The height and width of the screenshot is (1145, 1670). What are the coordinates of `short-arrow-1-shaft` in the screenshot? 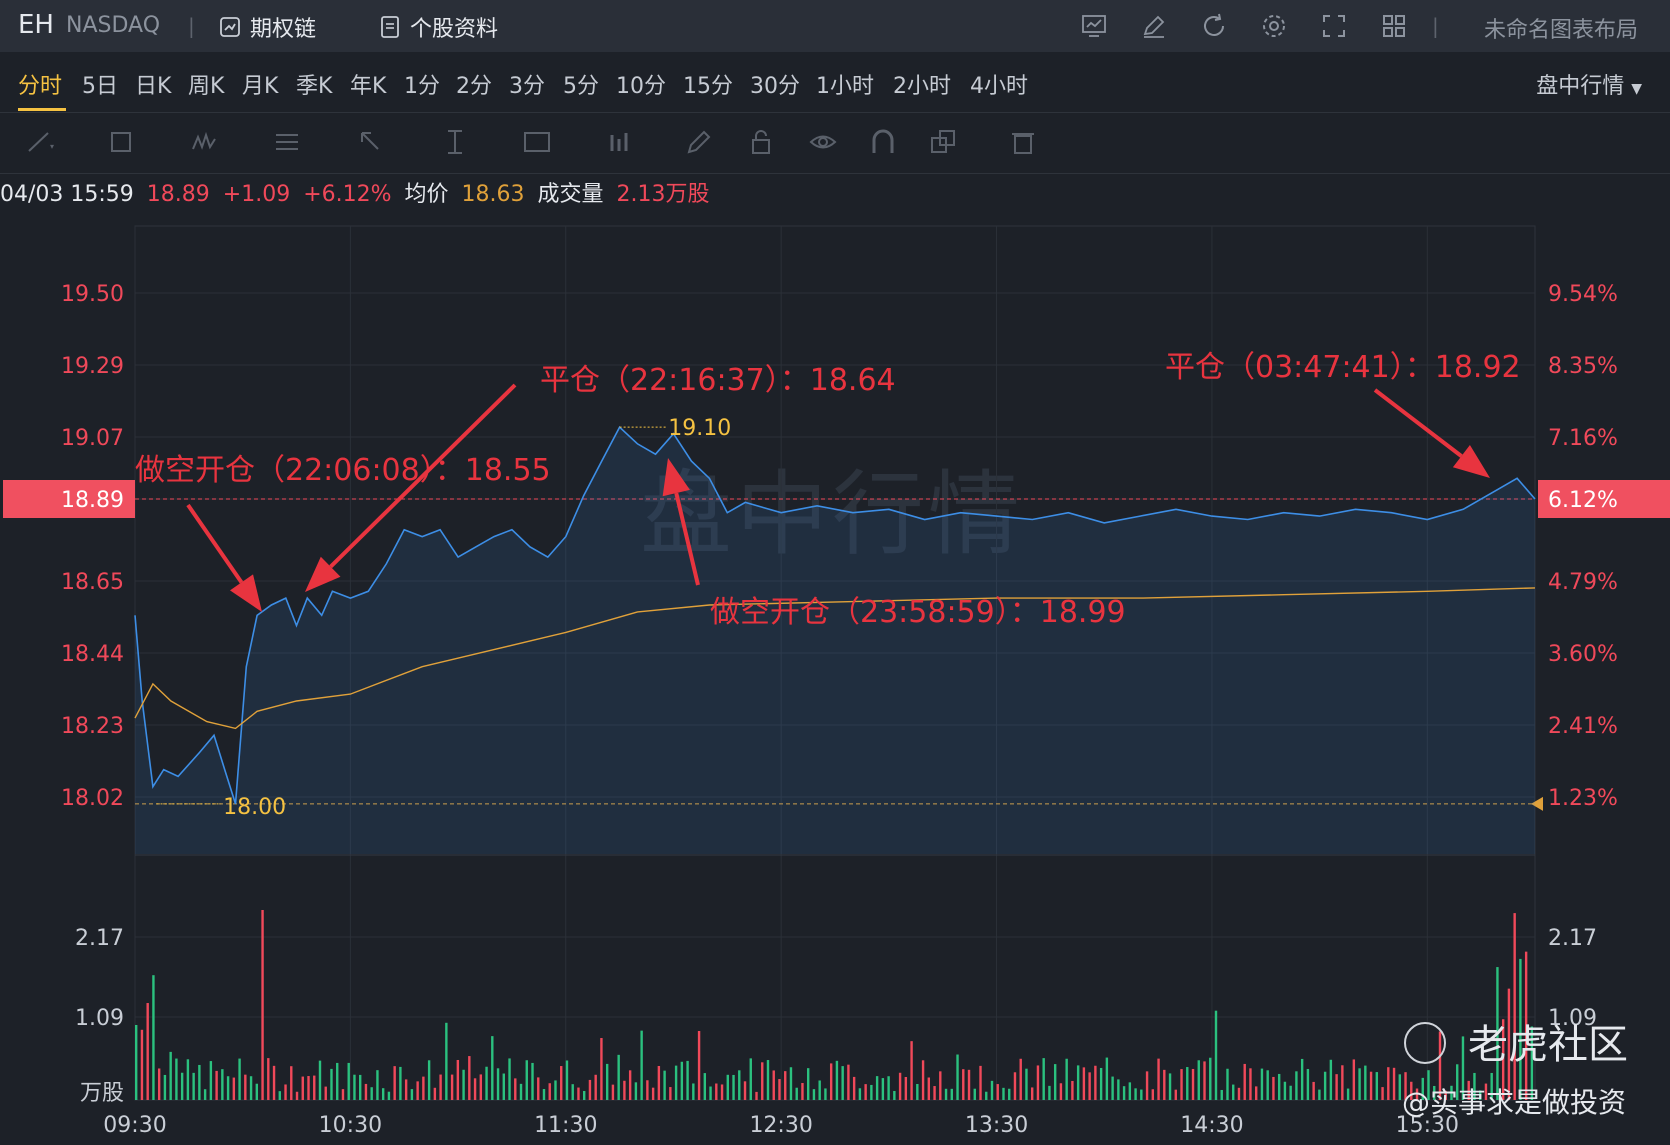 It's located at (215, 543).